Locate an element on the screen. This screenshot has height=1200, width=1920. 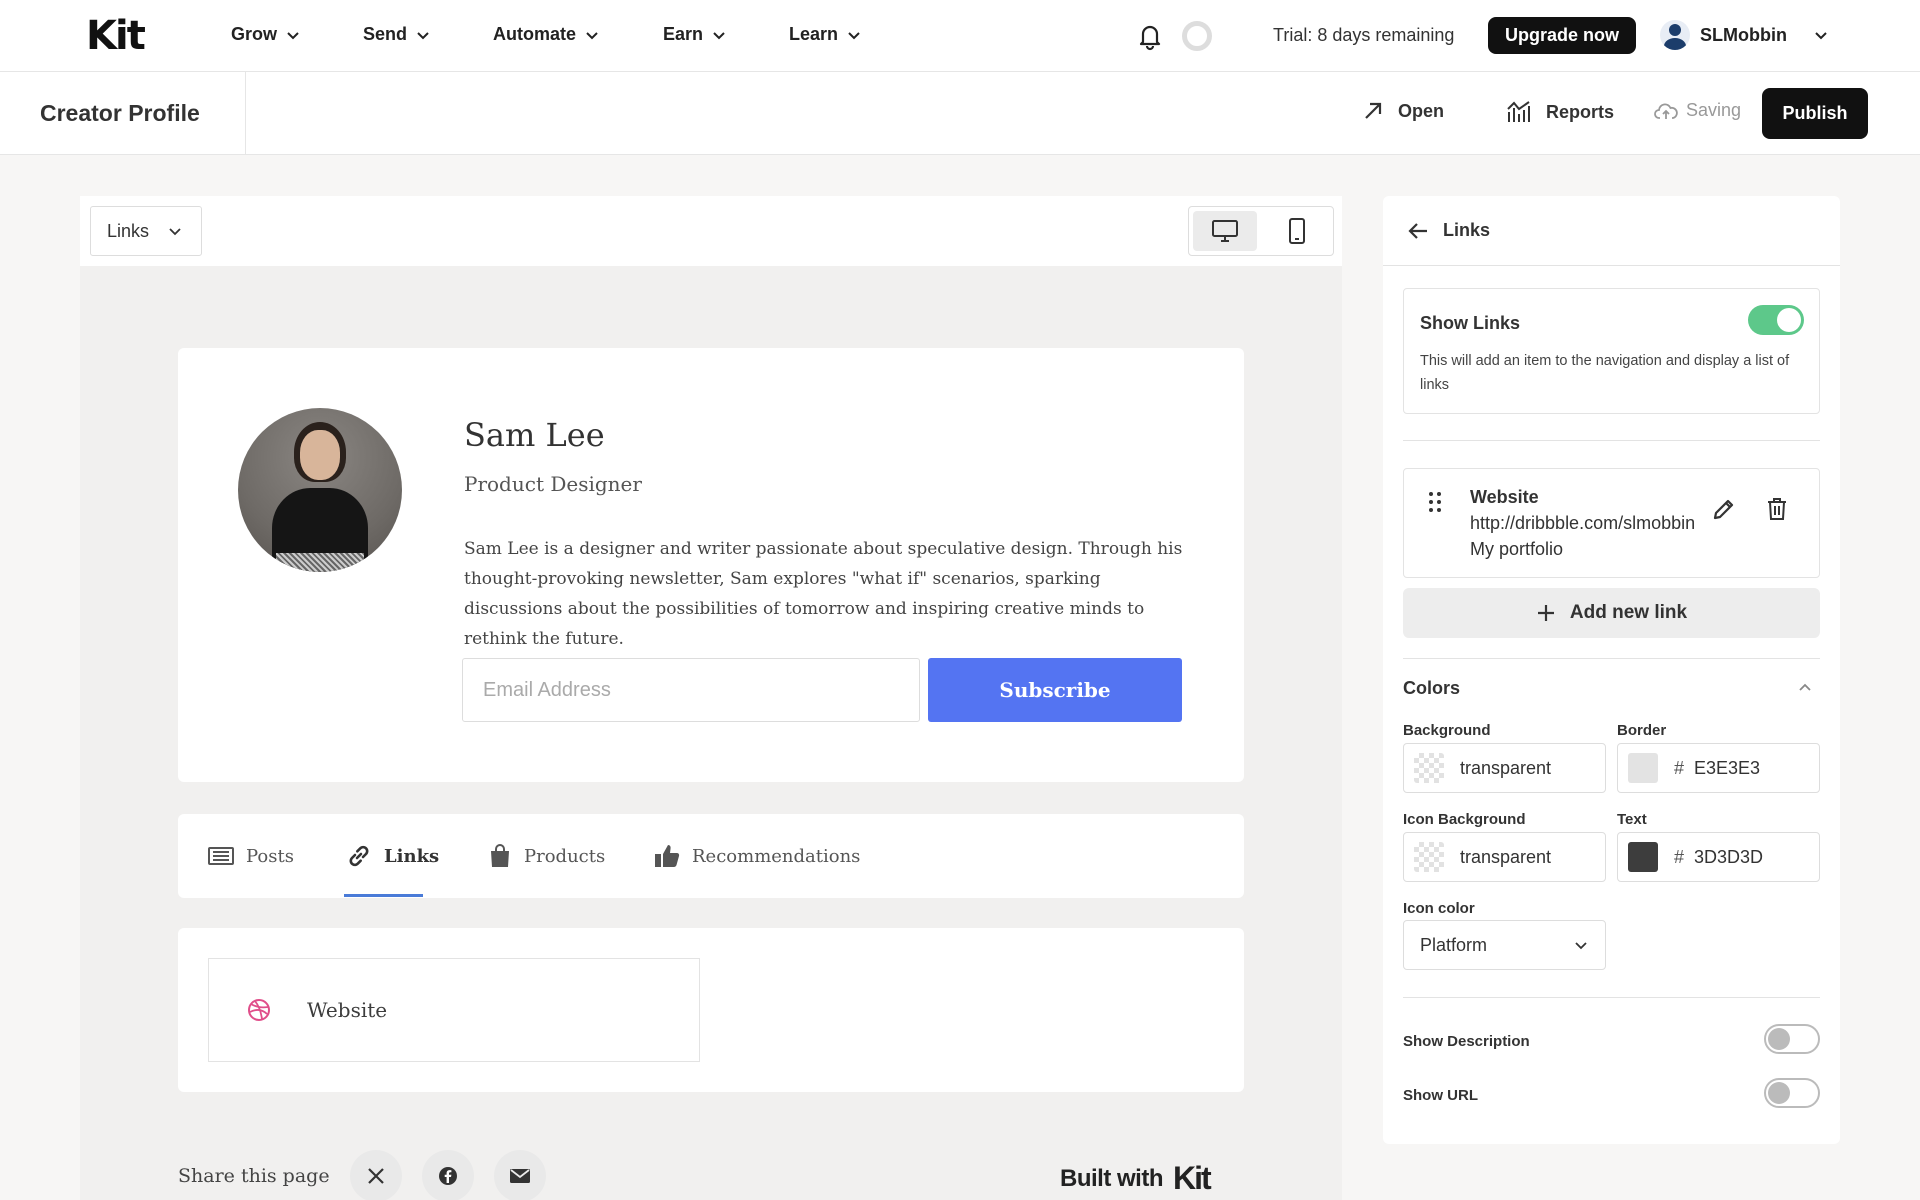
bell-icon is located at coordinates (1150, 36).